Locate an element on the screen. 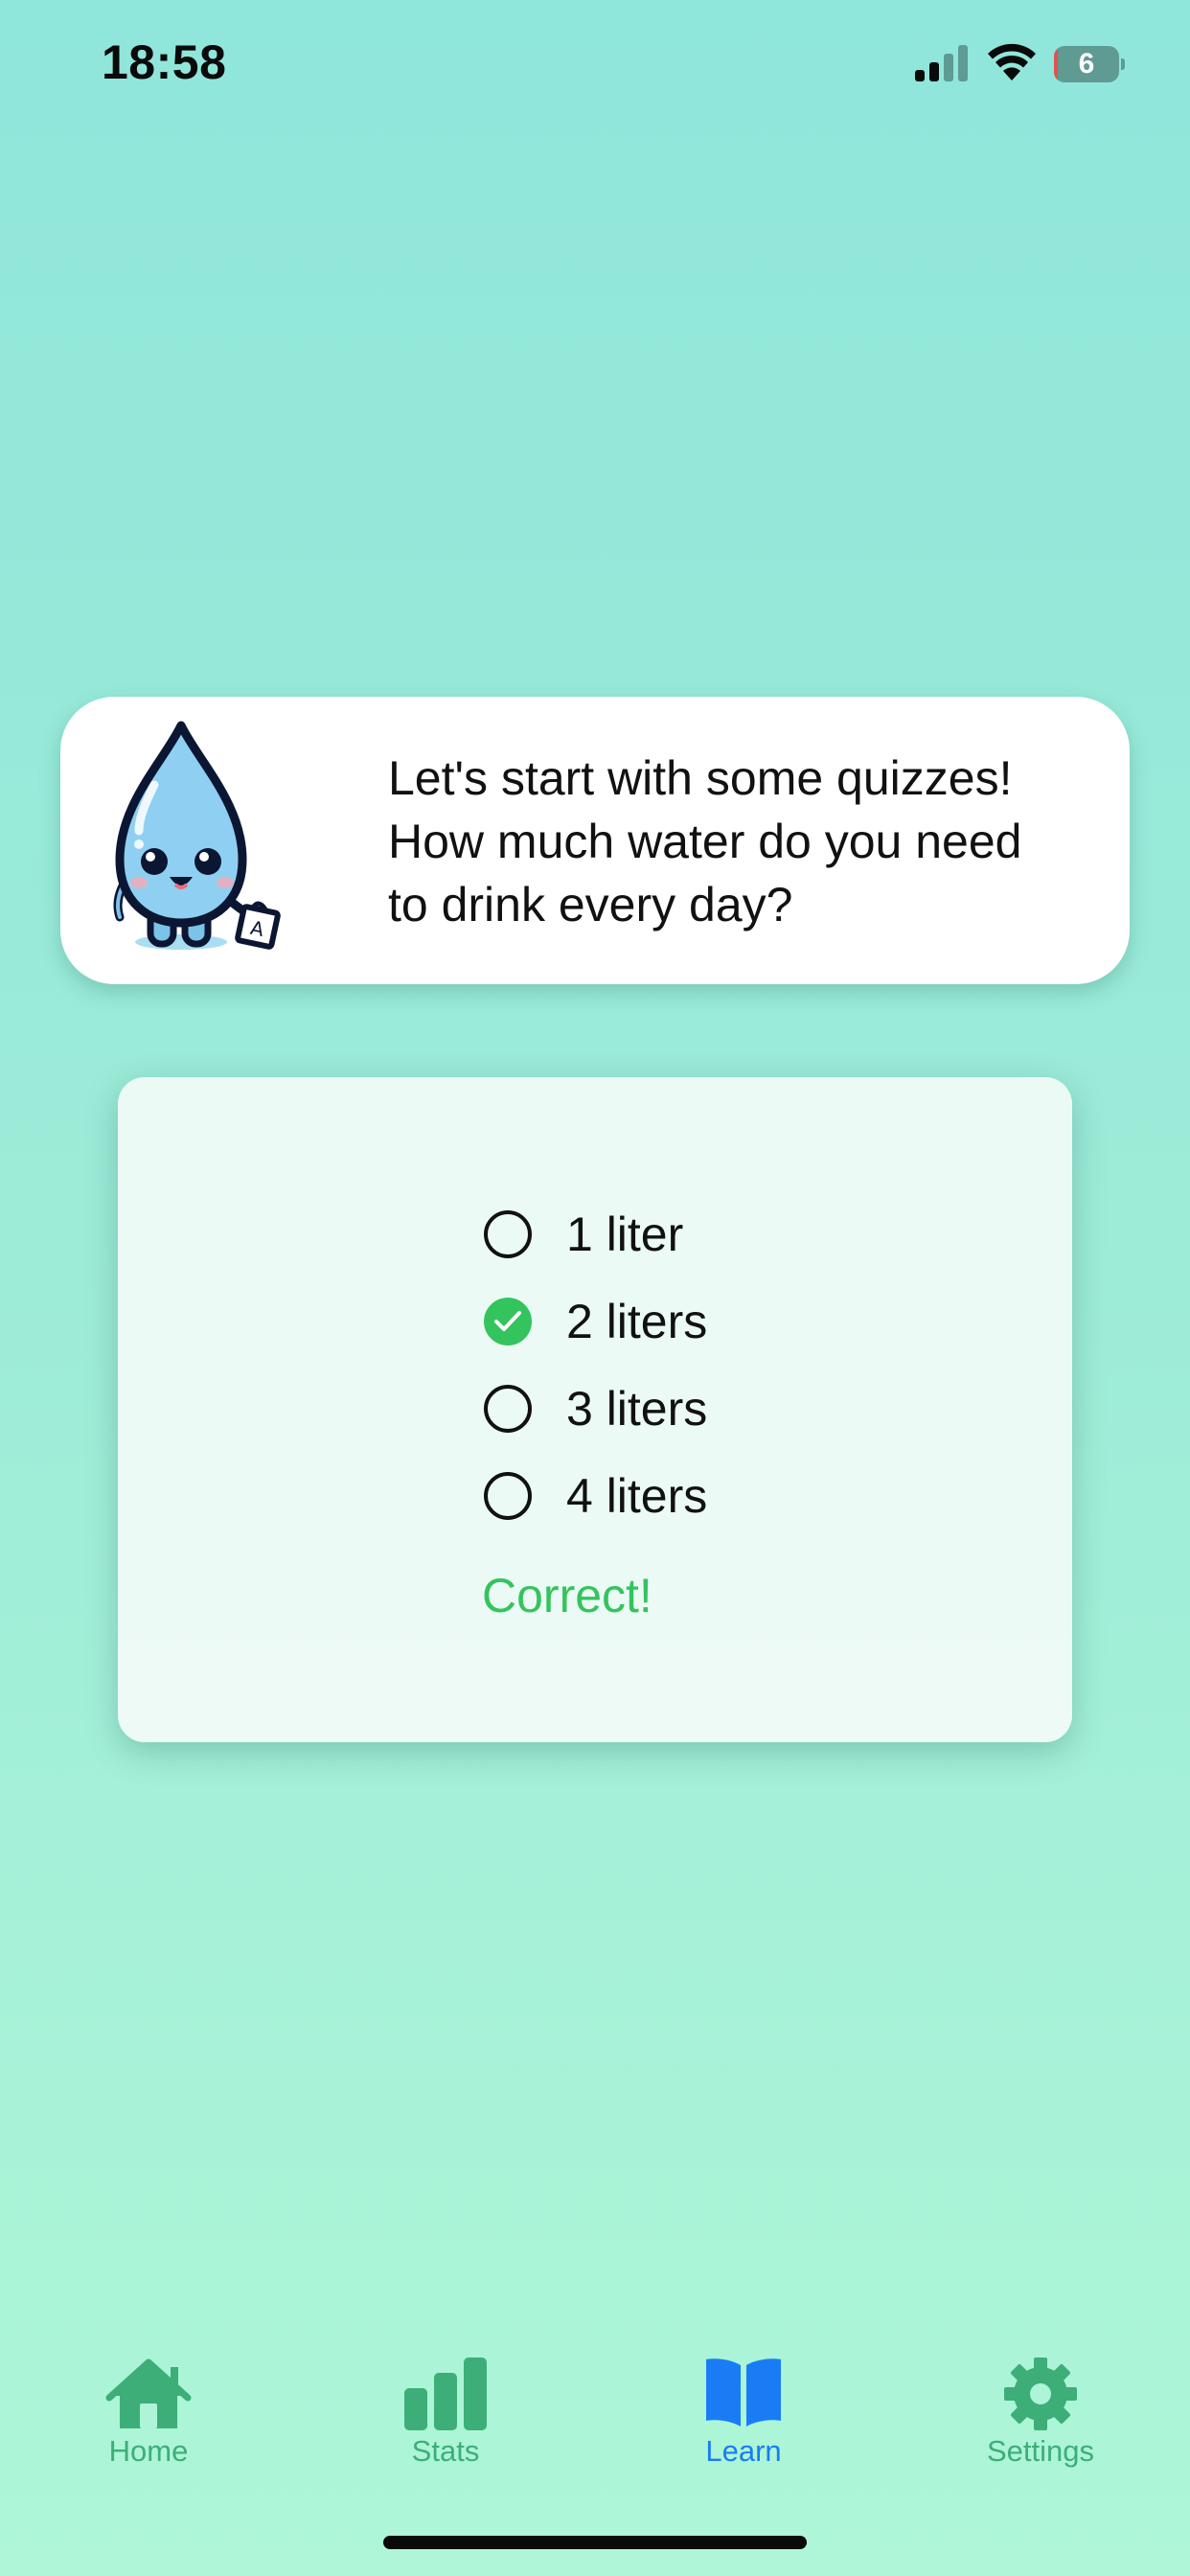 This screenshot has width=1190, height=2576. tab-learn: Learn is located at coordinates (744, 2400).